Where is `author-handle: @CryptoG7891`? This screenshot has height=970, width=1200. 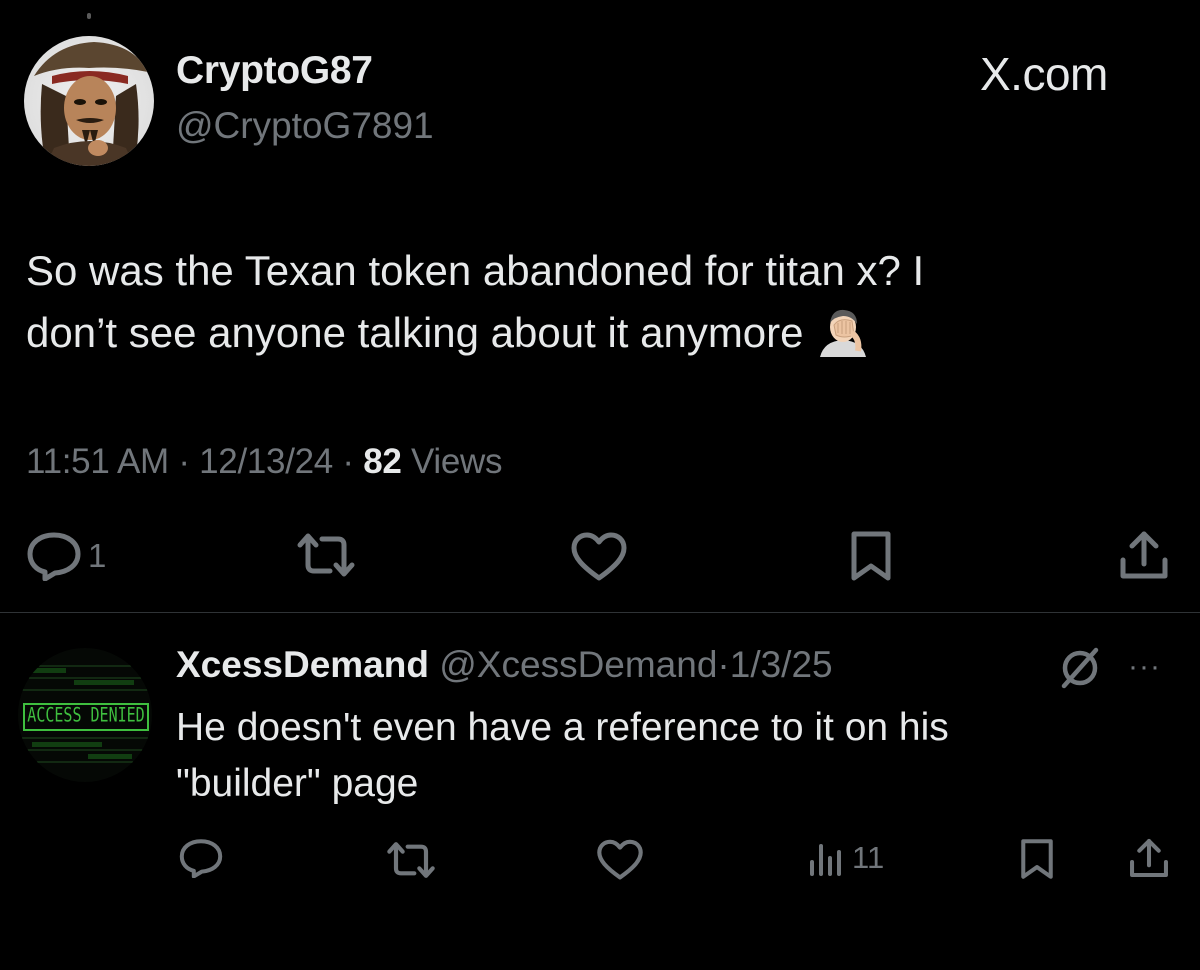 author-handle: @CryptoG7891 is located at coordinates (305, 126).